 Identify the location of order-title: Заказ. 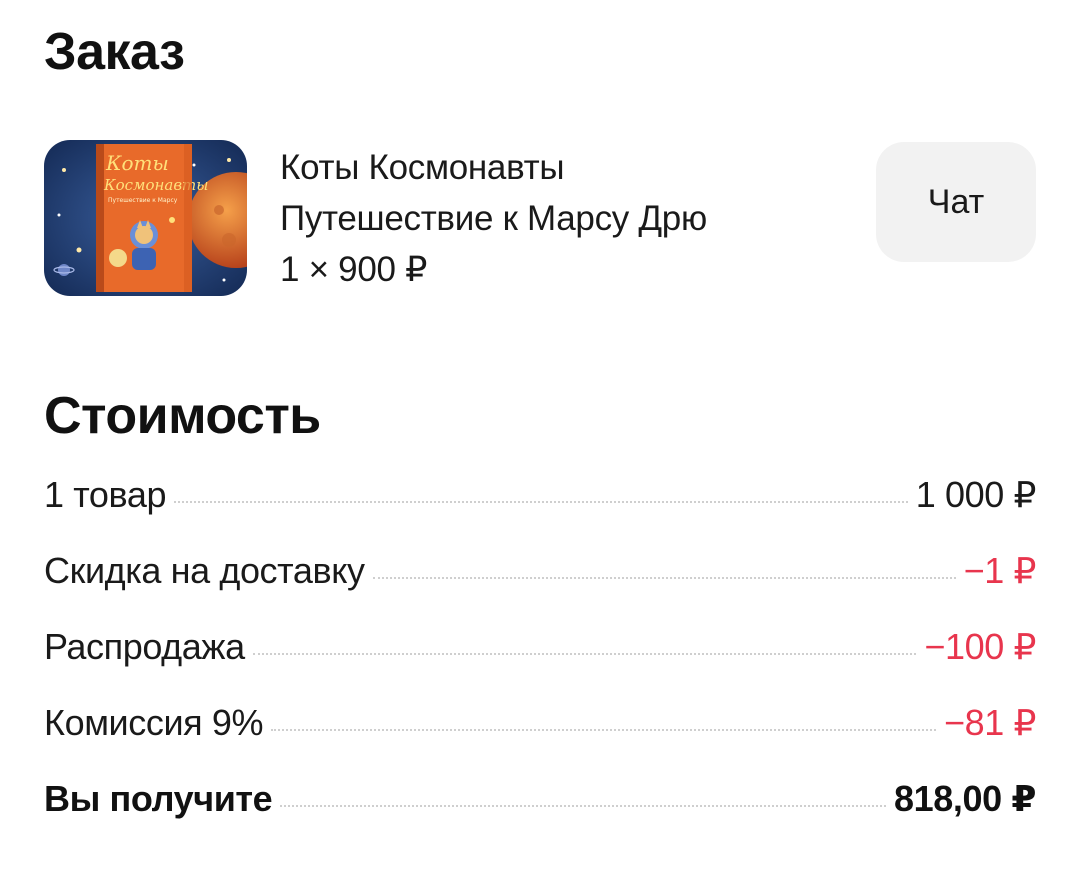
(114, 52).